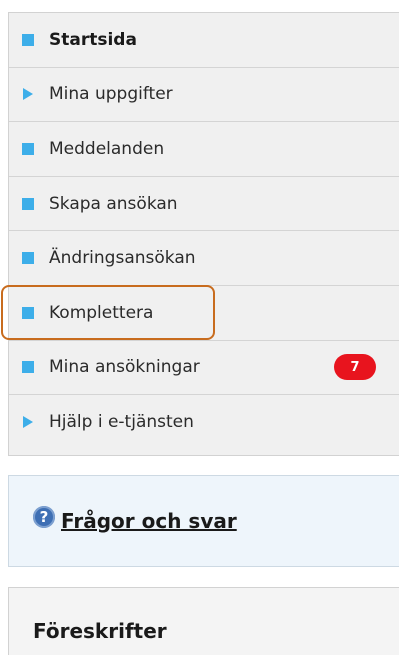 The image size is (399, 655). What do you see at coordinates (93, 39) in the screenshot?
I see `nav-item-label: Startsida` at bounding box center [93, 39].